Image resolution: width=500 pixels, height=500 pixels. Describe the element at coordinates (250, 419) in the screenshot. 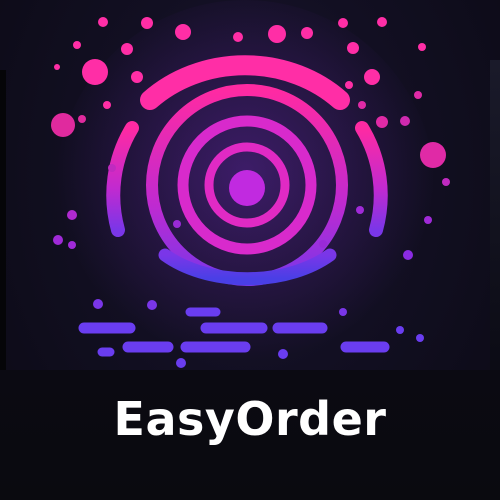

I see `brand-name: EasyOrder` at that location.